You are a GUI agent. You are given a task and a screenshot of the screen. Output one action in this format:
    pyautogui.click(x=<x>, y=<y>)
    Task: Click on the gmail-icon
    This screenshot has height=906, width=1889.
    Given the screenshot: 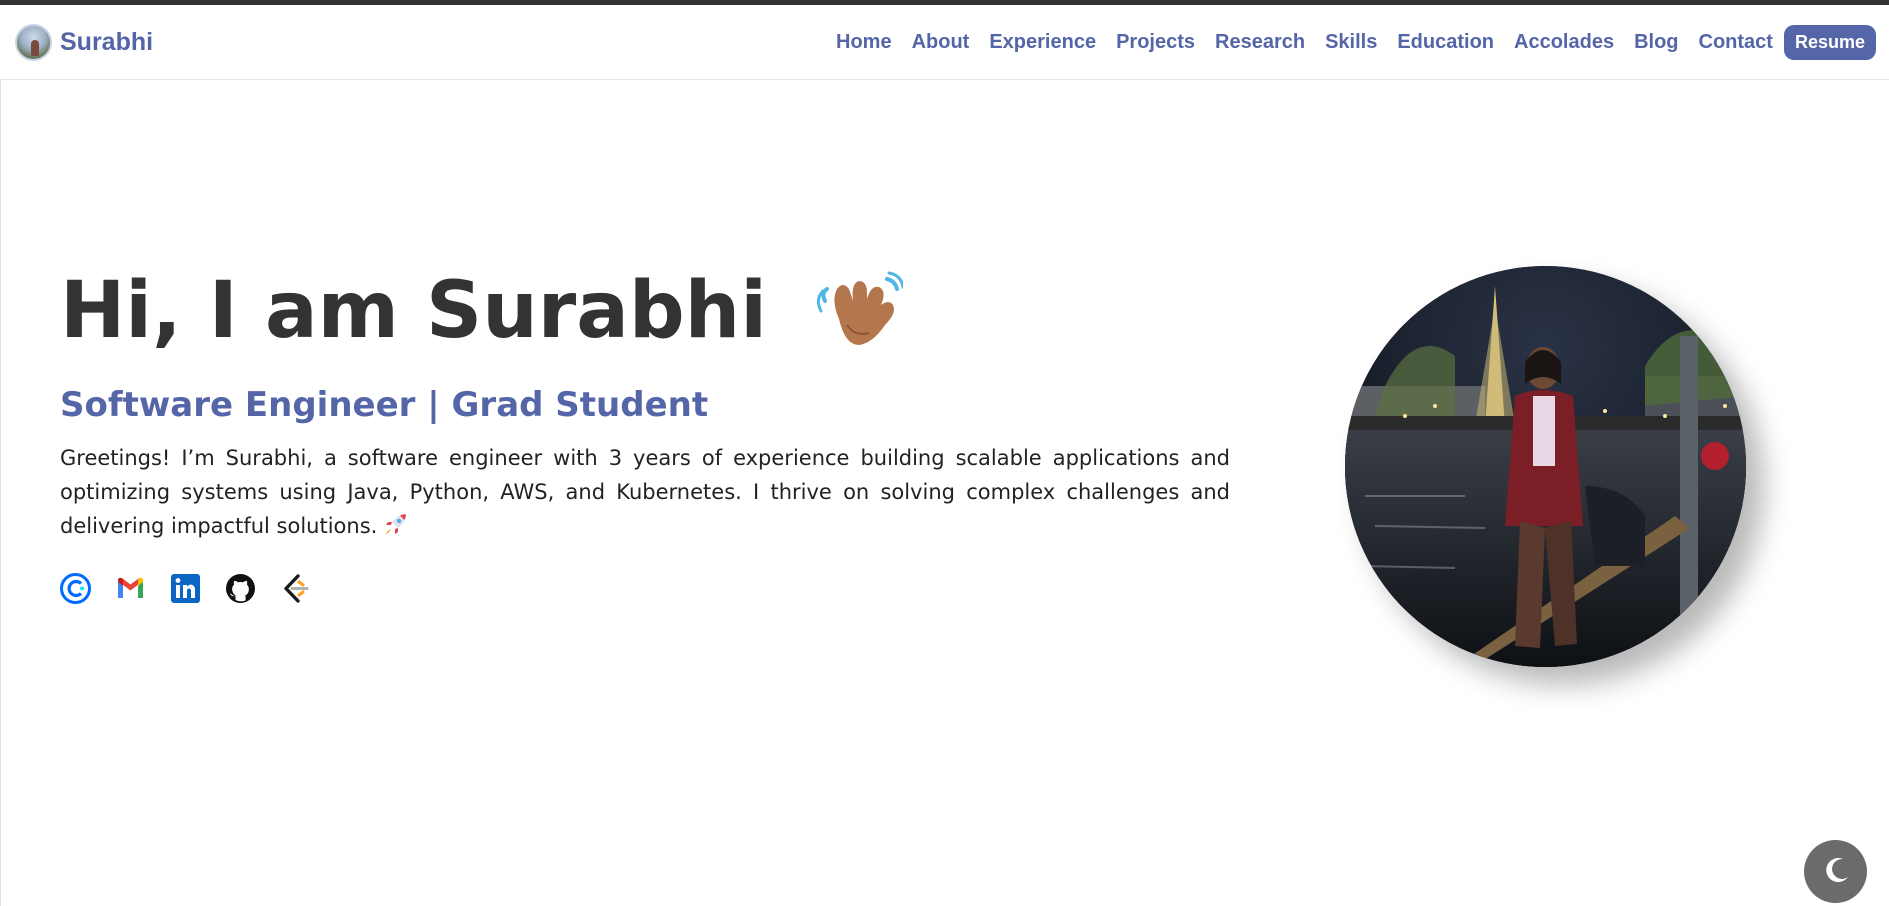 What is the action you would take?
    pyautogui.click(x=130, y=588)
    